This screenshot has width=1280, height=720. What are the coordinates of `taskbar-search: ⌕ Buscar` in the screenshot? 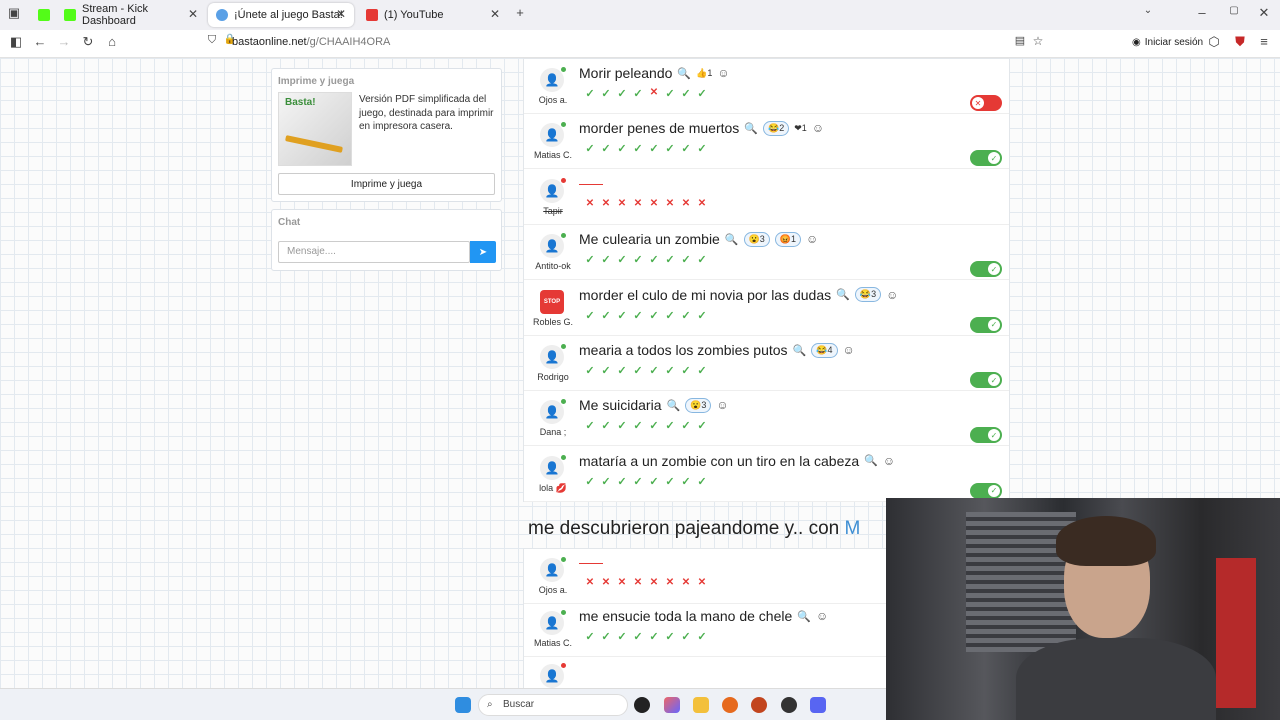 It's located at (553, 705).